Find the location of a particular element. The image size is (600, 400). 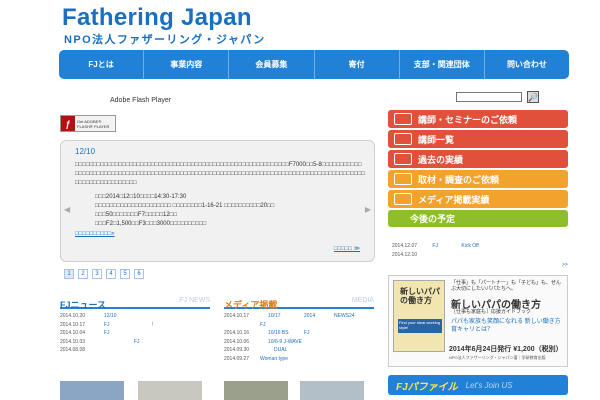

media-row: 2014.10.16 10/16 BS FJ is located at coordinates (299, 334).